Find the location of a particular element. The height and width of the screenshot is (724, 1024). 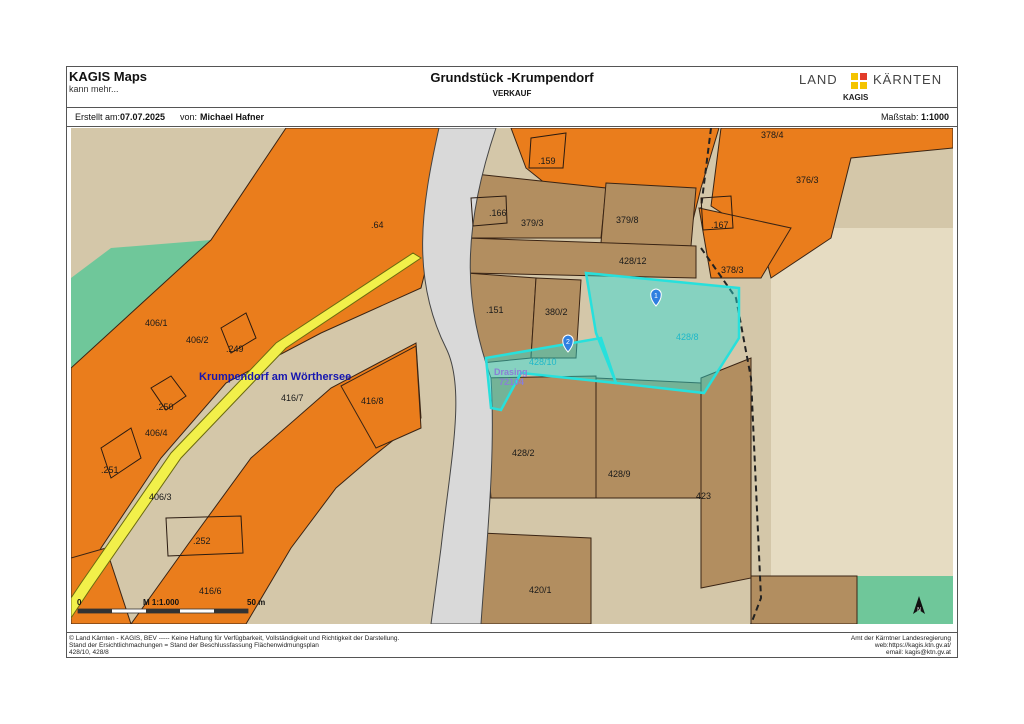

footer-parcels: 428/10, 428/8 is located at coordinates (89, 653).